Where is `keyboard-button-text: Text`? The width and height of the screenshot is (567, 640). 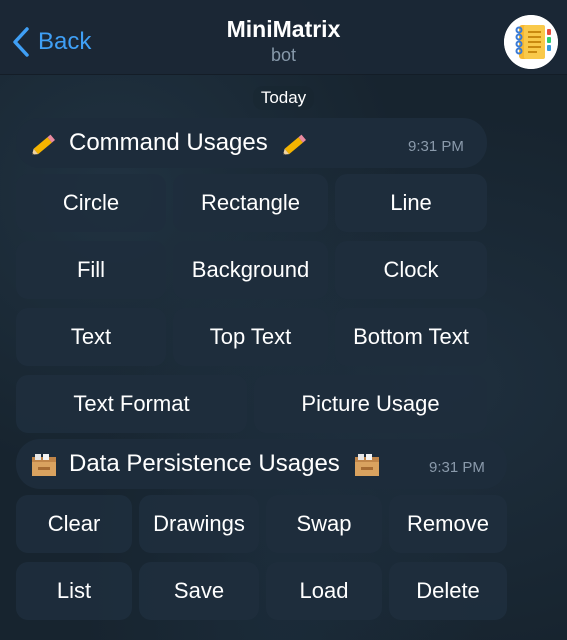
keyboard-button-text: Text is located at coordinates (91, 337).